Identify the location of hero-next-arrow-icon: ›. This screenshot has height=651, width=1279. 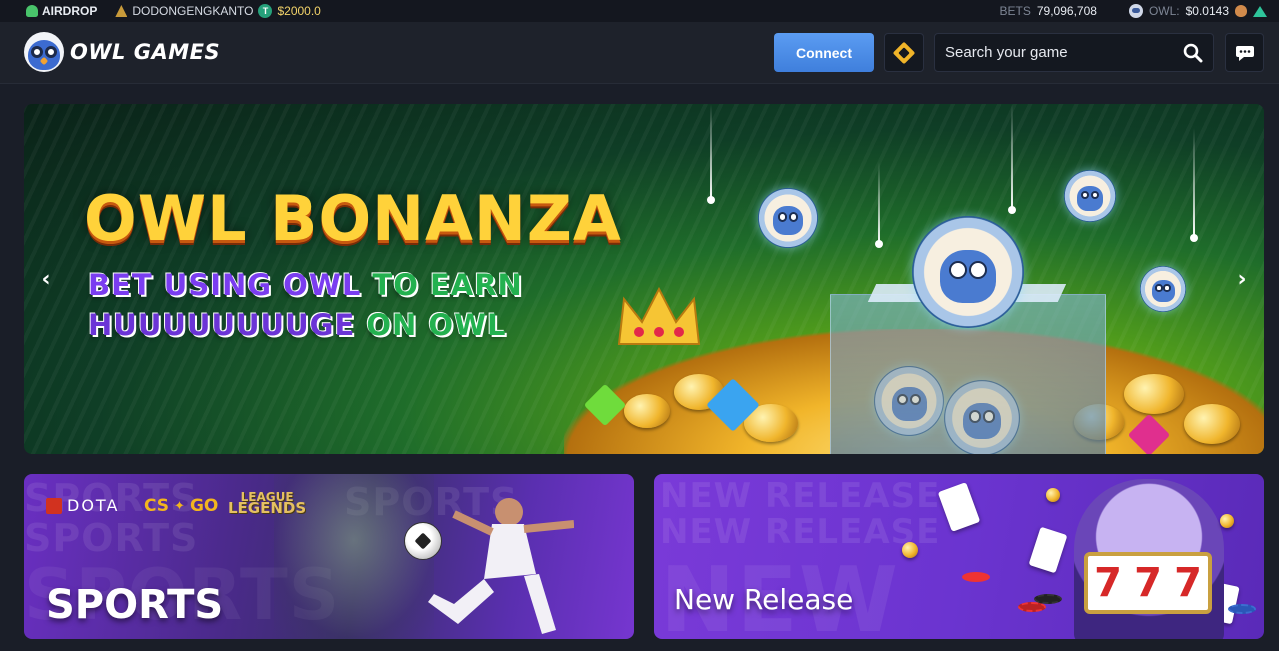
(1242, 279).